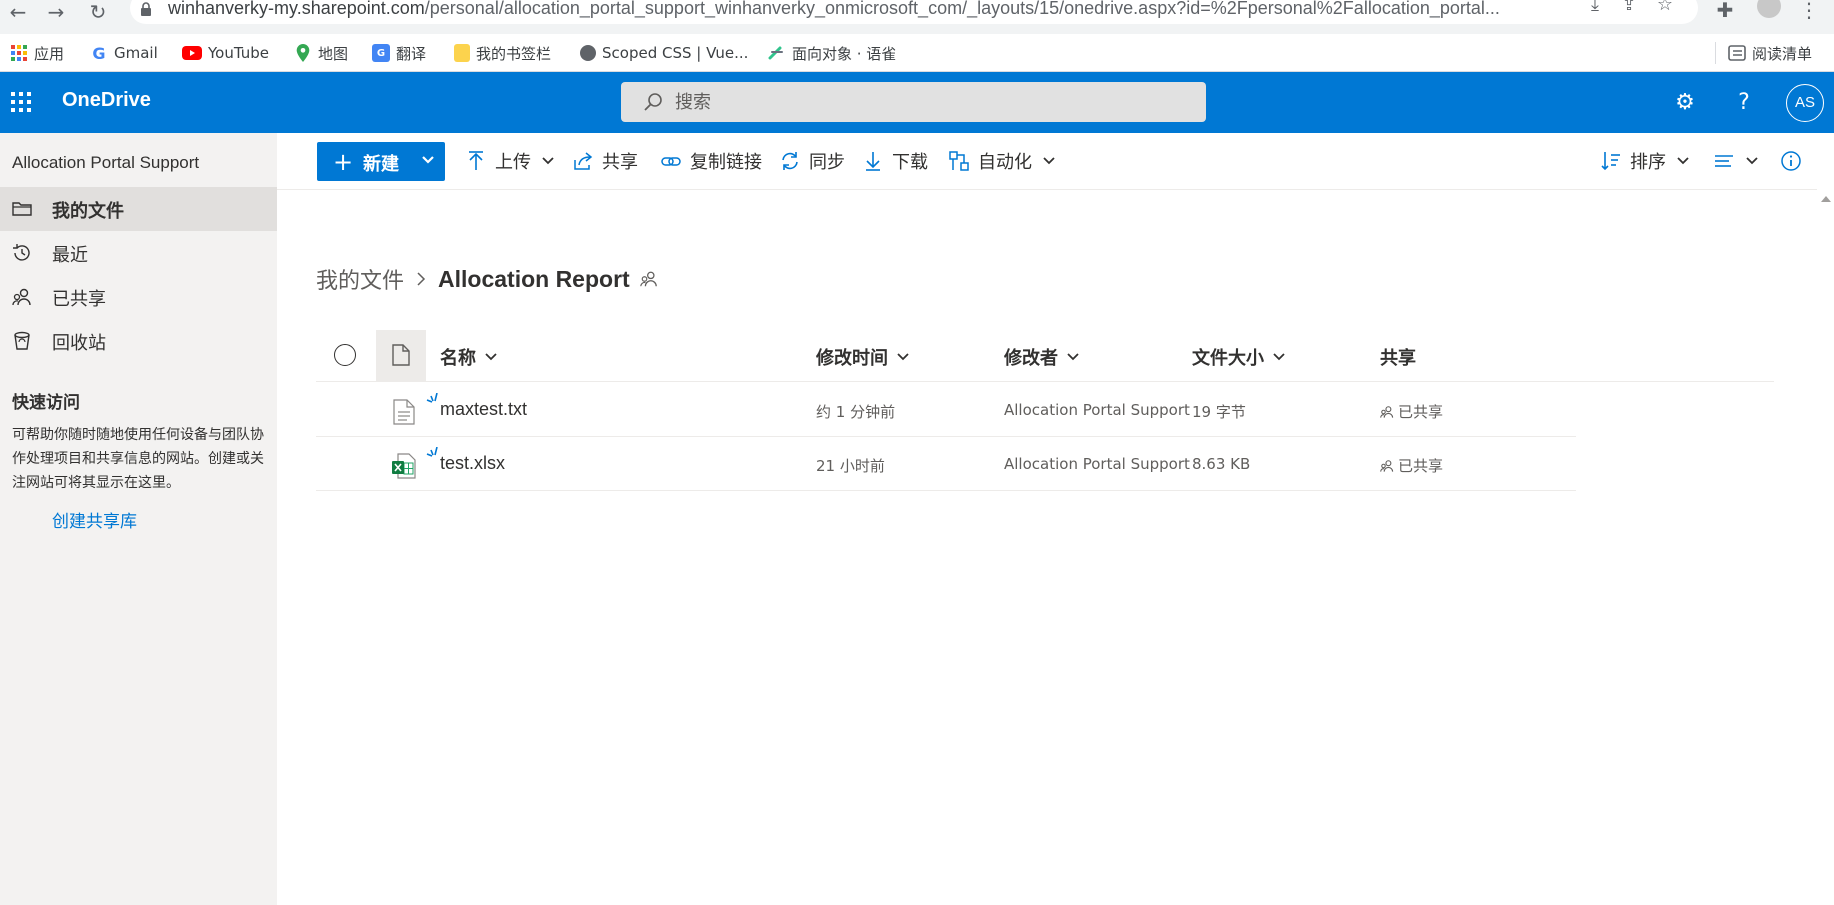 This screenshot has width=1834, height=905. What do you see at coordinates (18, 12) in the screenshot?
I see `back-icon: ←` at bounding box center [18, 12].